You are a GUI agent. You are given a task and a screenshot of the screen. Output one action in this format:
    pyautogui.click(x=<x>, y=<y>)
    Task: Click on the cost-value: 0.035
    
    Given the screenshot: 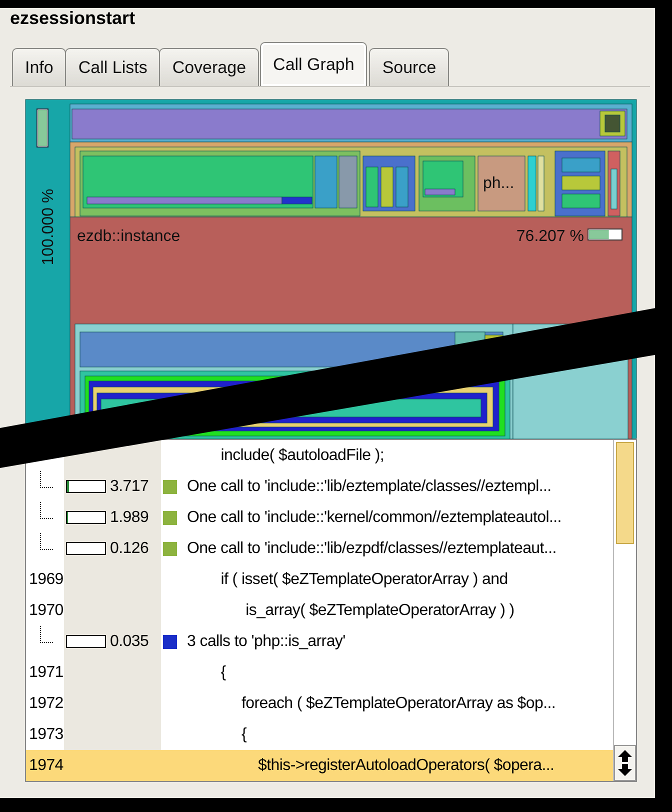 What is the action you would take?
    pyautogui.click(x=129, y=641)
    